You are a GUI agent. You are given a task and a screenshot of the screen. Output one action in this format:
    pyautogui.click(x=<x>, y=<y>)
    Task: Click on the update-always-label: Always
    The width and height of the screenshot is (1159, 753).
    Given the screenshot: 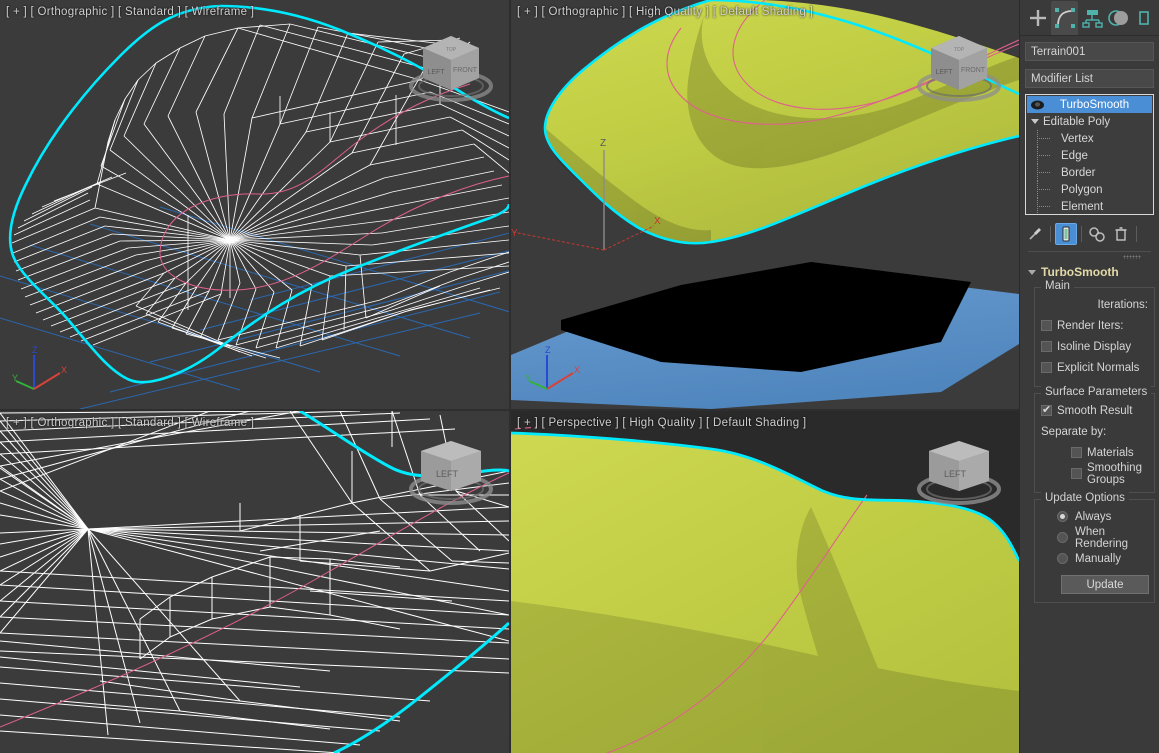 What is the action you would take?
    pyautogui.click(x=1093, y=516)
    